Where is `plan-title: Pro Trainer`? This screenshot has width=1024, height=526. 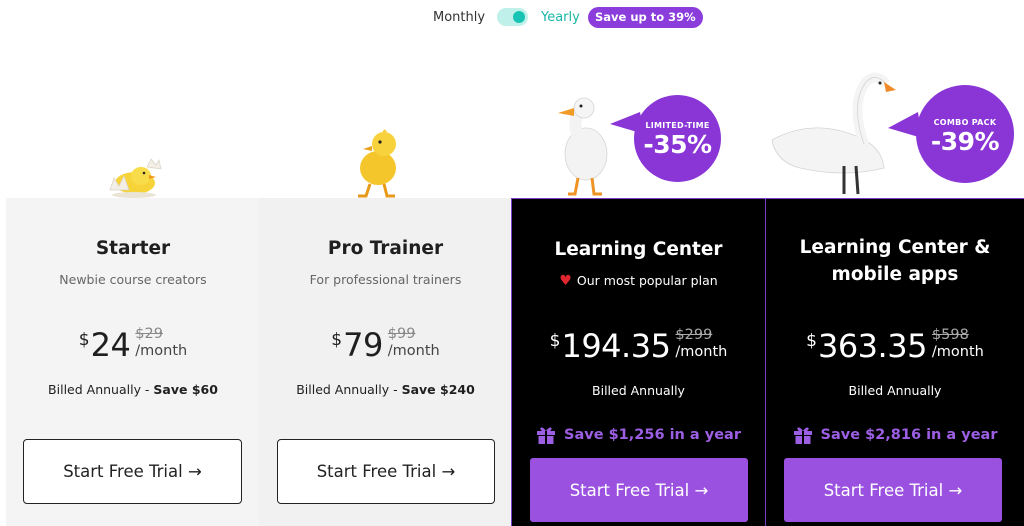 plan-title: Pro Trainer is located at coordinates (385, 248).